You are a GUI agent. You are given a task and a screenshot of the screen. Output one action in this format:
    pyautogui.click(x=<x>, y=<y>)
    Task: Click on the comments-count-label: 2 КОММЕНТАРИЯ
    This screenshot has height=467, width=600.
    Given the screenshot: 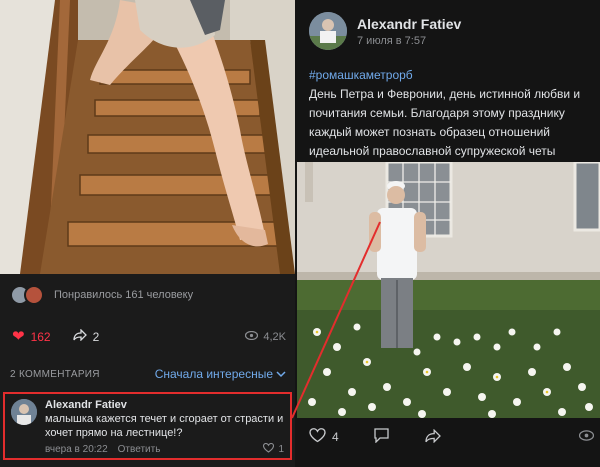 What is the action you would take?
    pyautogui.click(x=55, y=374)
    